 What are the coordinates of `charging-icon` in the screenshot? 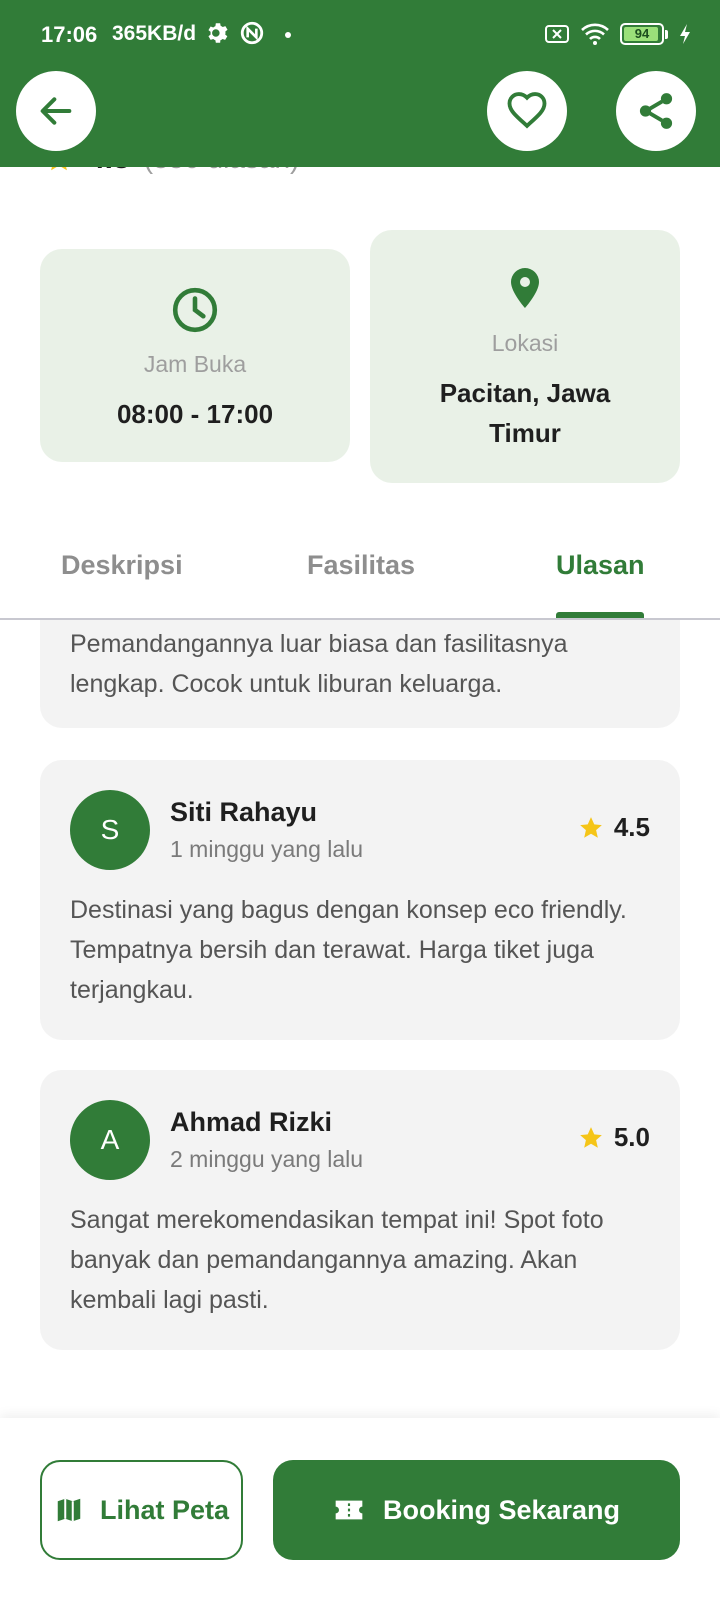 It's located at (685, 34).